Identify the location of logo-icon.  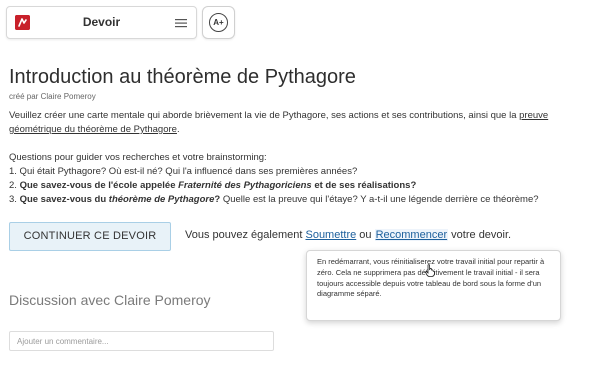
(22, 22).